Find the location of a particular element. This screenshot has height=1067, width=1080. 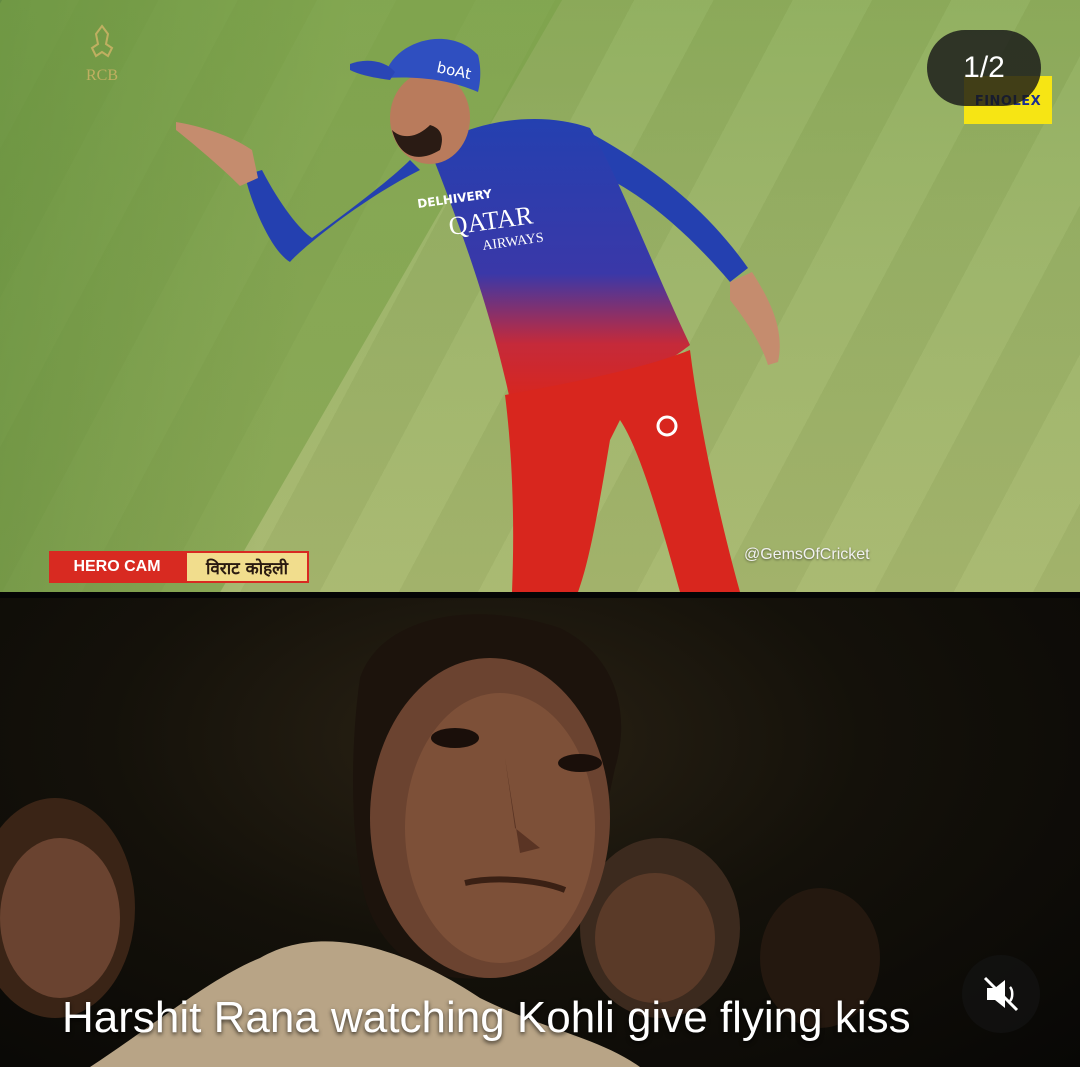

source-watermark: @GemsOfCricket is located at coordinates (807, 554).